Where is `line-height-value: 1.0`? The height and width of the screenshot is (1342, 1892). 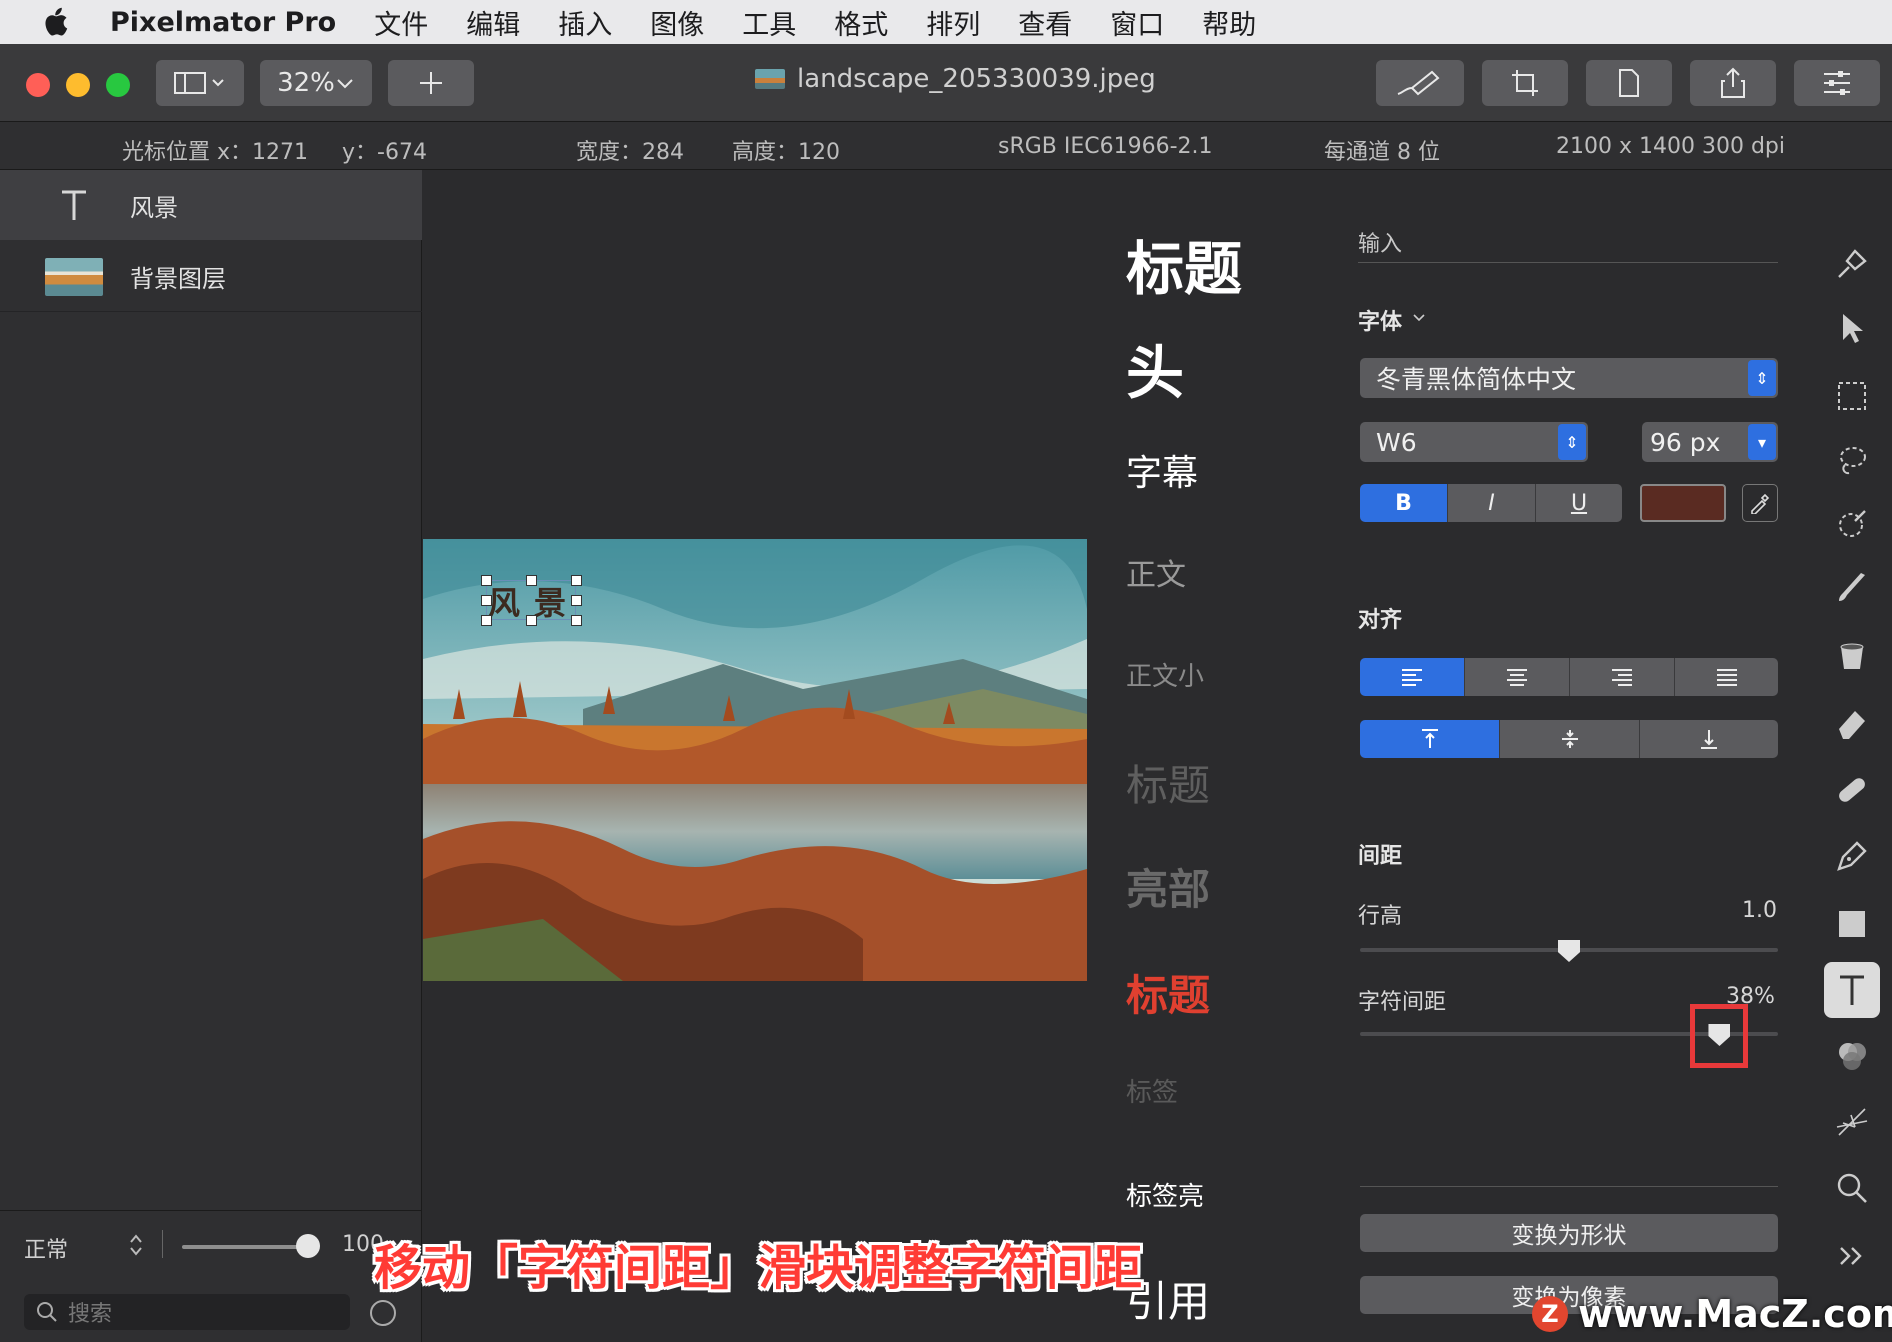 line-height-value: 1.0 is located at coordinates (1759, 910).